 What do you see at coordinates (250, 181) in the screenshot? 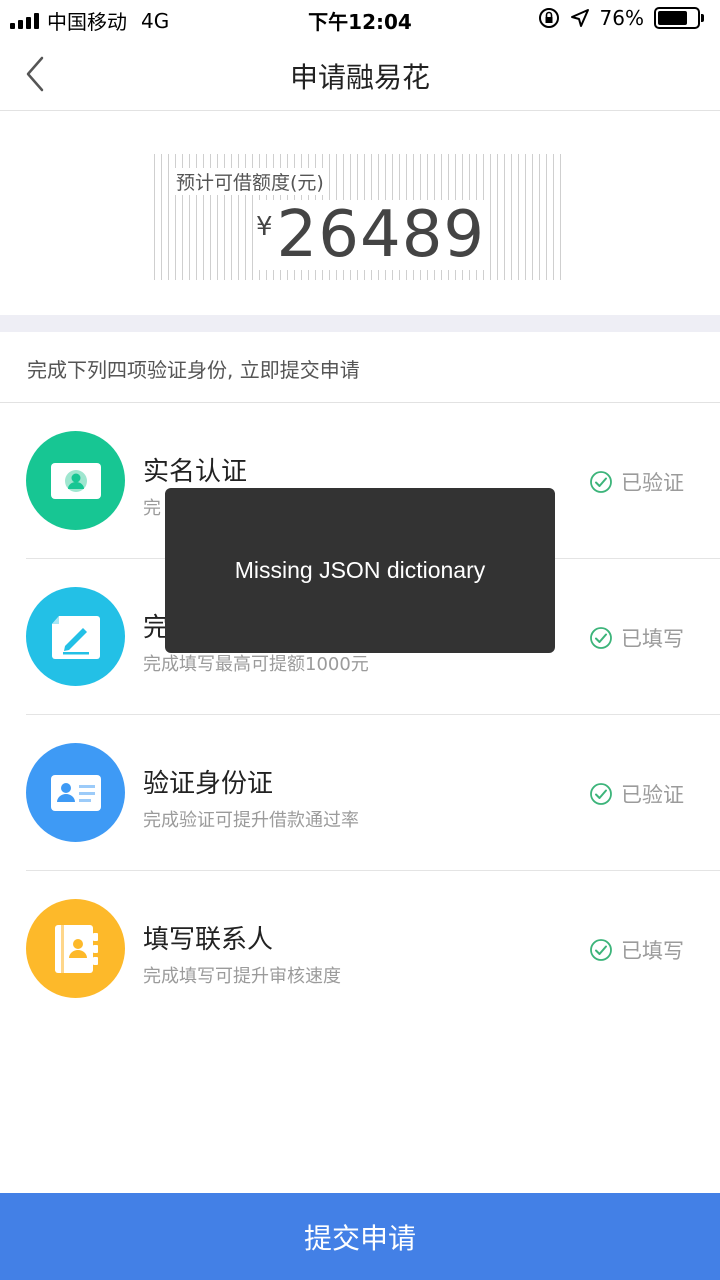
I see `amount-label: 预计可借额度(元)` at bounding box center [250, 181].